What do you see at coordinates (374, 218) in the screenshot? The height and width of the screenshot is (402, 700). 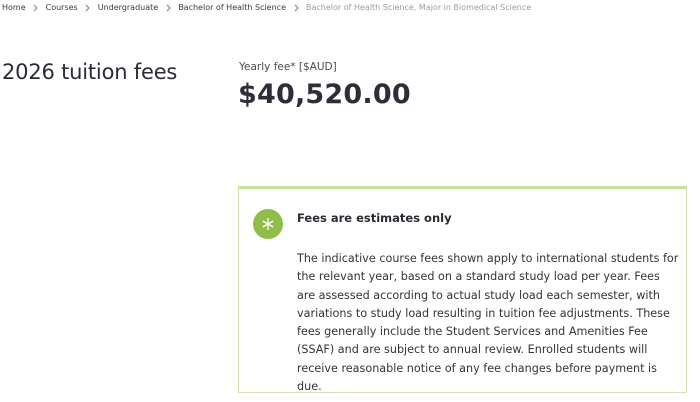 I see `notice-title: Fees are estimates only` at bounding box center [374, 218].